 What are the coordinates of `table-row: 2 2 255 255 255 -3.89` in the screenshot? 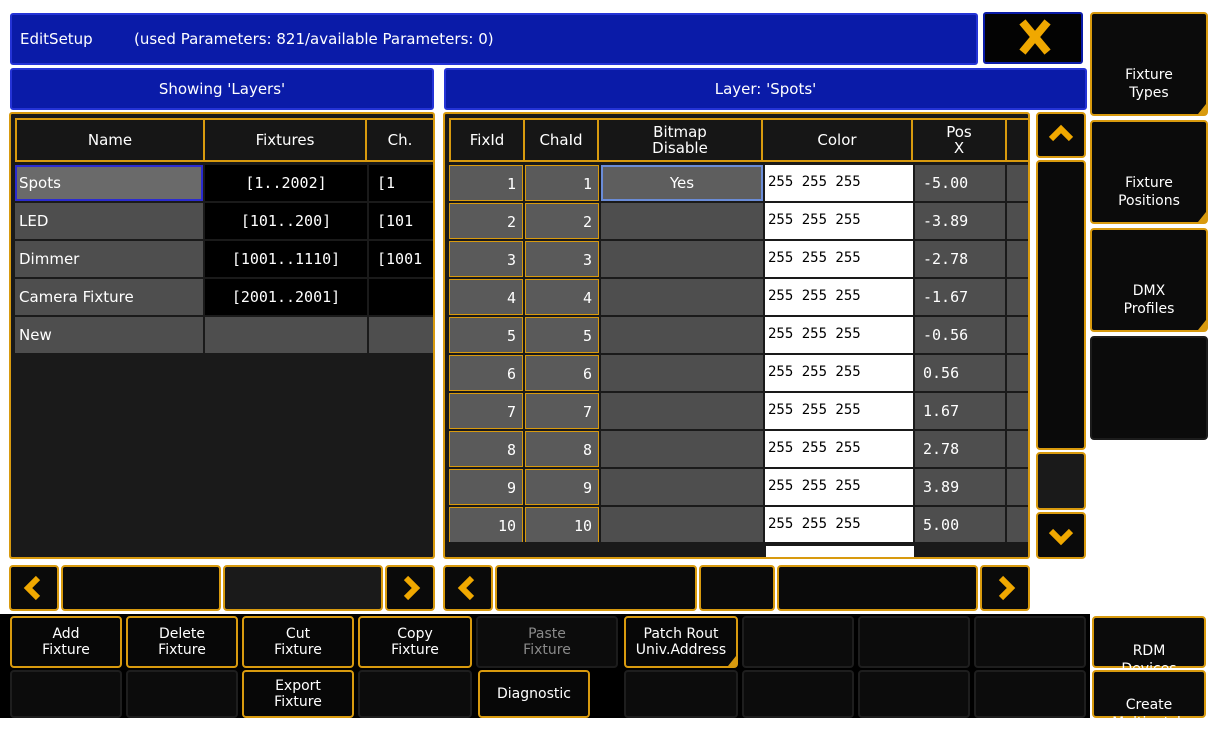 It's located at (738, 221).